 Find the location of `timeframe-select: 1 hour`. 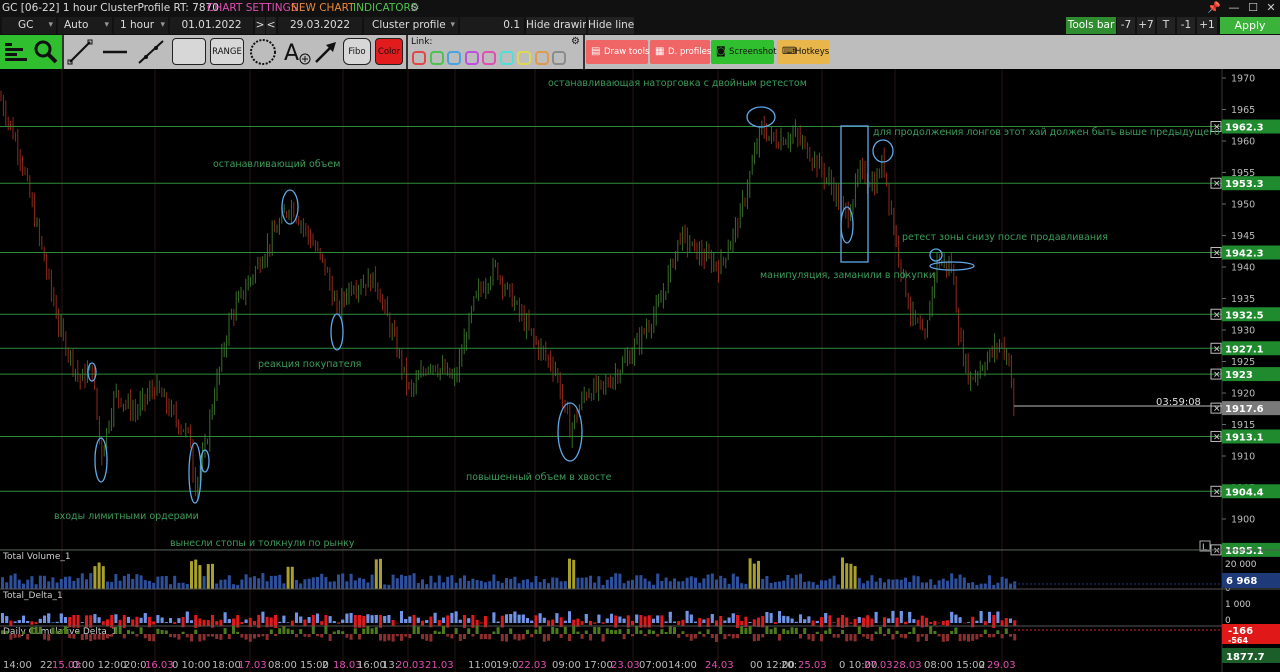

timeframe-select: 1 hour is located at coordinates (141, 25).